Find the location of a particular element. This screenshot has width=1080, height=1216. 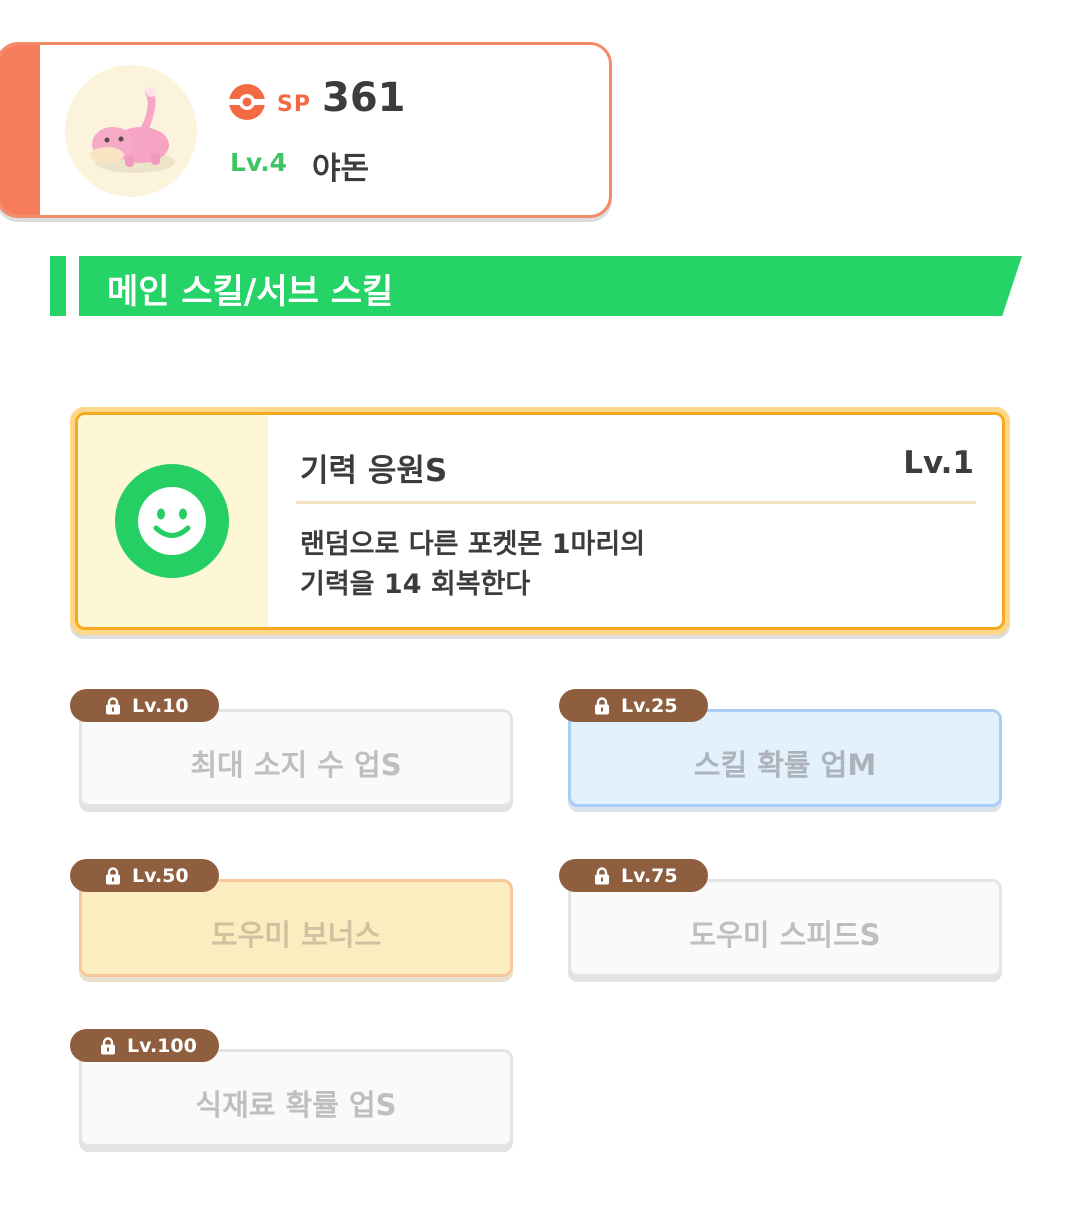

main-skill-level: Lv.1 is located at coordinates (938, 463).